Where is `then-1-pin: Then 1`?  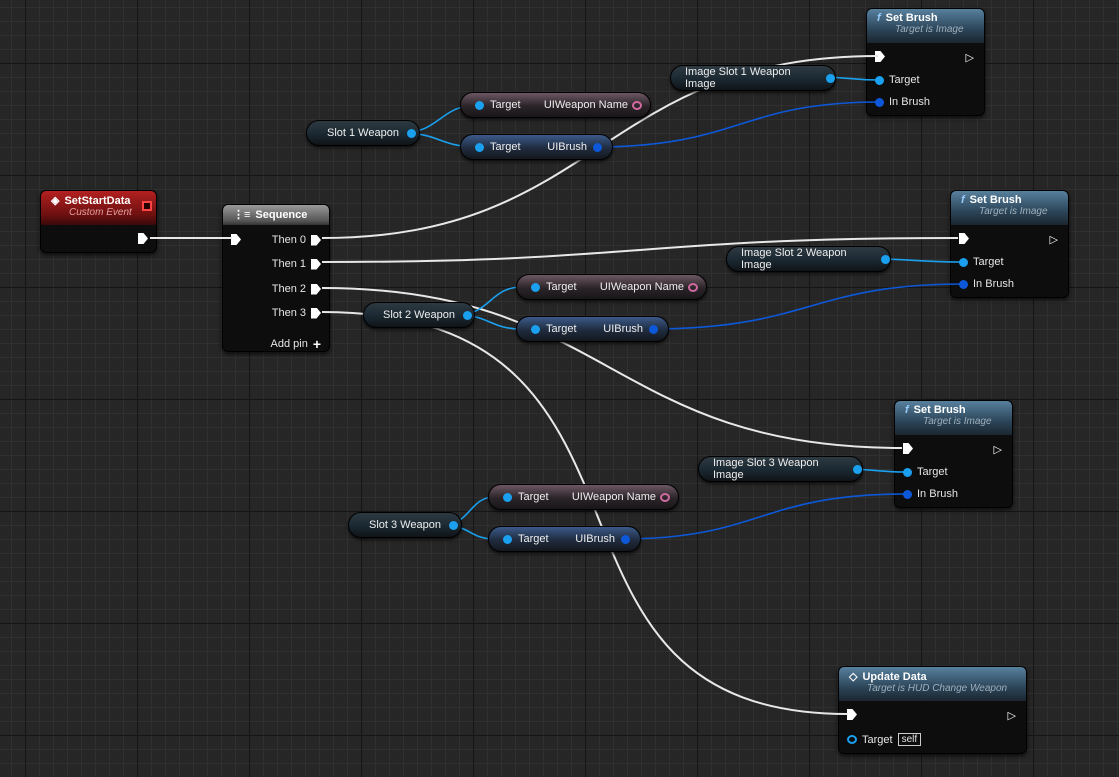 then-1-pin: Then 1 is located at coordinates (296, 264).